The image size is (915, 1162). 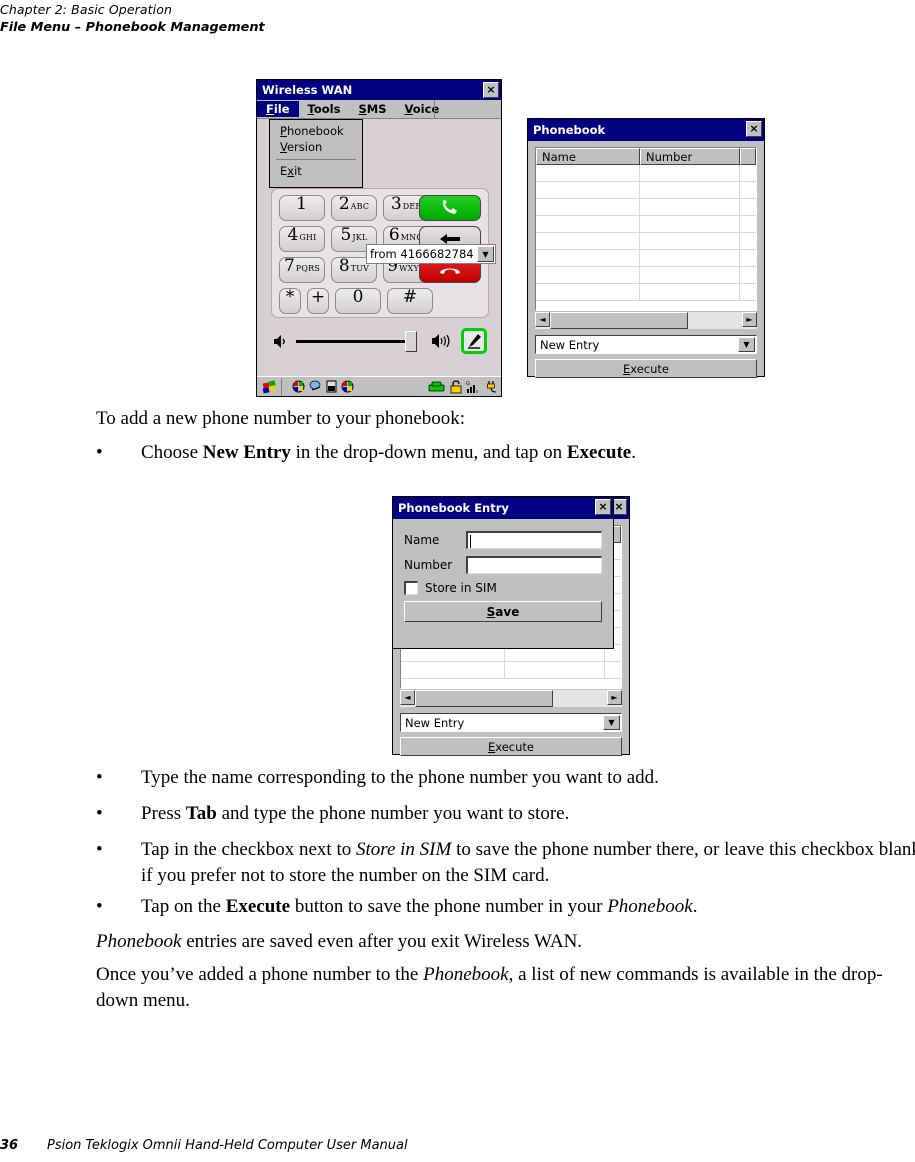 What do you see at coordinates (649, 368) in the screenshot?
I see `execute-rest: xecute` at bounding box center [649, 368].